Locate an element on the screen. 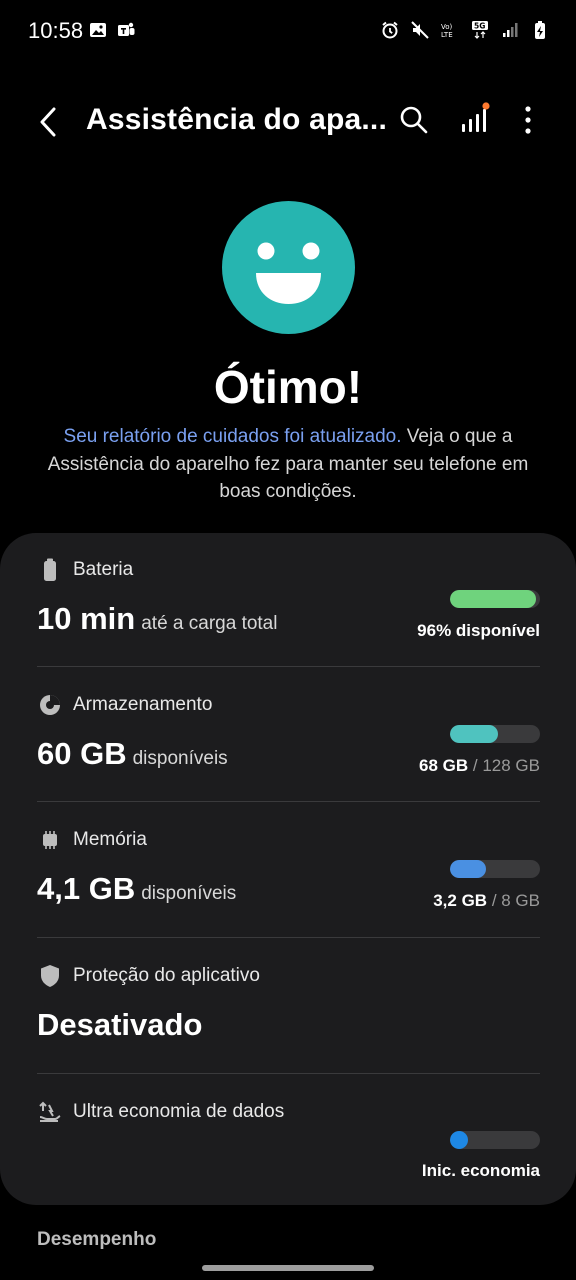 Image resolution: width=576 pixels, height=1280 pixels. app-protection-status: Desativado is located at coordinates (120, 1024).